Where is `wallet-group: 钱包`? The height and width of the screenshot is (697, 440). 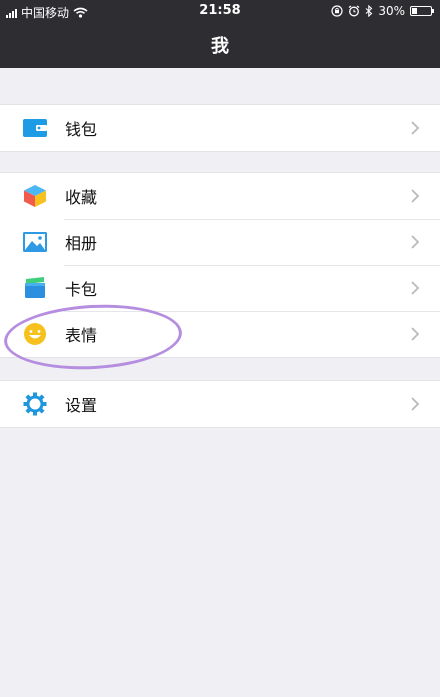
wallet-group: 钱包 is located at coordinates (220, 128).